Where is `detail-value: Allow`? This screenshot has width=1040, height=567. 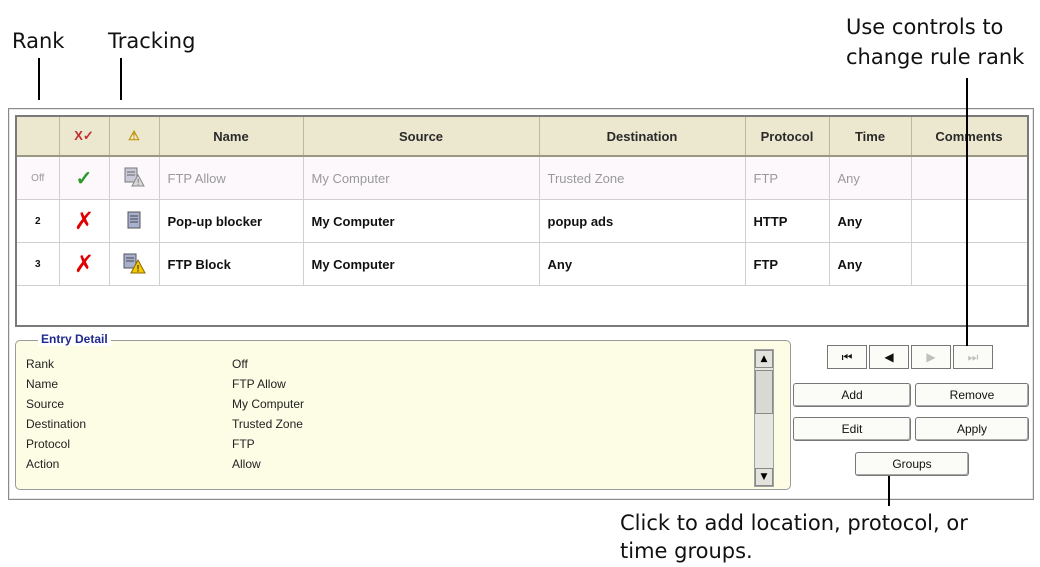 detail-value: Allow is located at coordinates (246, 464).